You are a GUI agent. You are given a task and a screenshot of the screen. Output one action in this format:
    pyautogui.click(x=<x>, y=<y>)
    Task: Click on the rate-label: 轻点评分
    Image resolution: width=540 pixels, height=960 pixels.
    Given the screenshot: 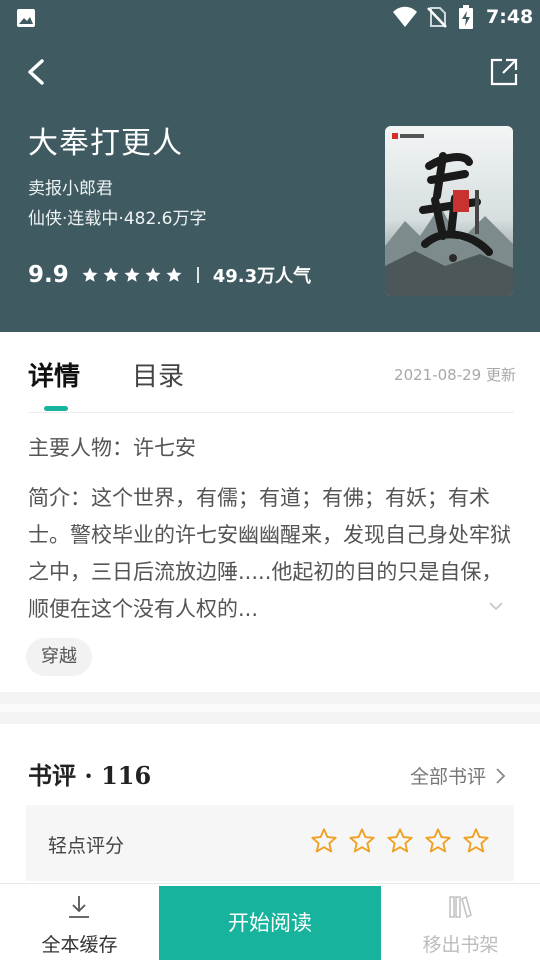 What is the action you would take?
    pyautogui.click(x=86, y=846)
    